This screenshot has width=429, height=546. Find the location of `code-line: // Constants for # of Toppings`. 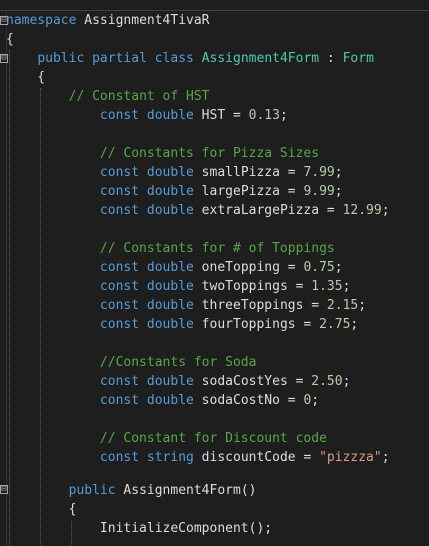

code-line: // Constants for # of Toppings is located at coordinates (170, 248).